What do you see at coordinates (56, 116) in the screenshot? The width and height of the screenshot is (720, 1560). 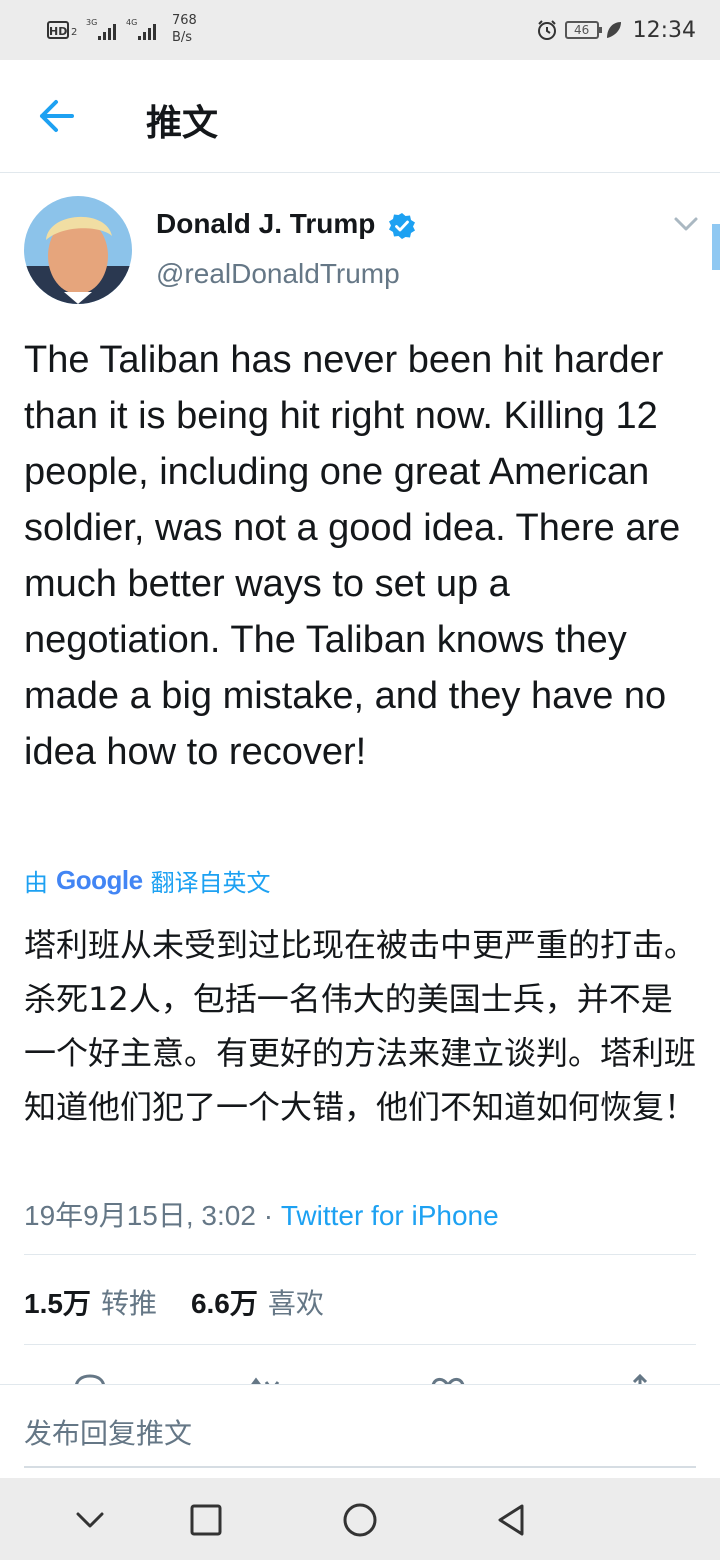 I see `back-arrow-icon` at bounding box center [56, 116].